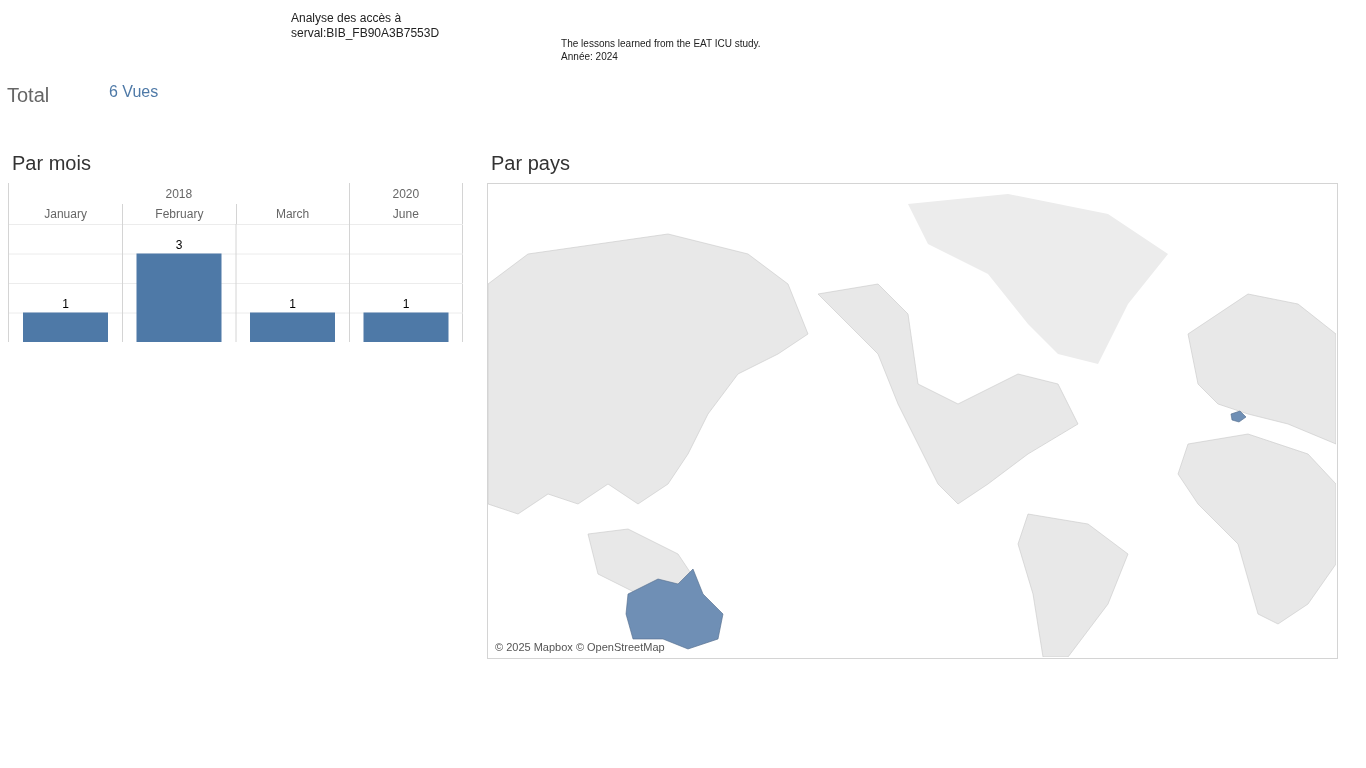  What do you see at coordinates (580, 647) in the screenshot?
I see `map-attribution: © 2025 Mapbox © OpenStreetMap` at bounding box center [580, 647].